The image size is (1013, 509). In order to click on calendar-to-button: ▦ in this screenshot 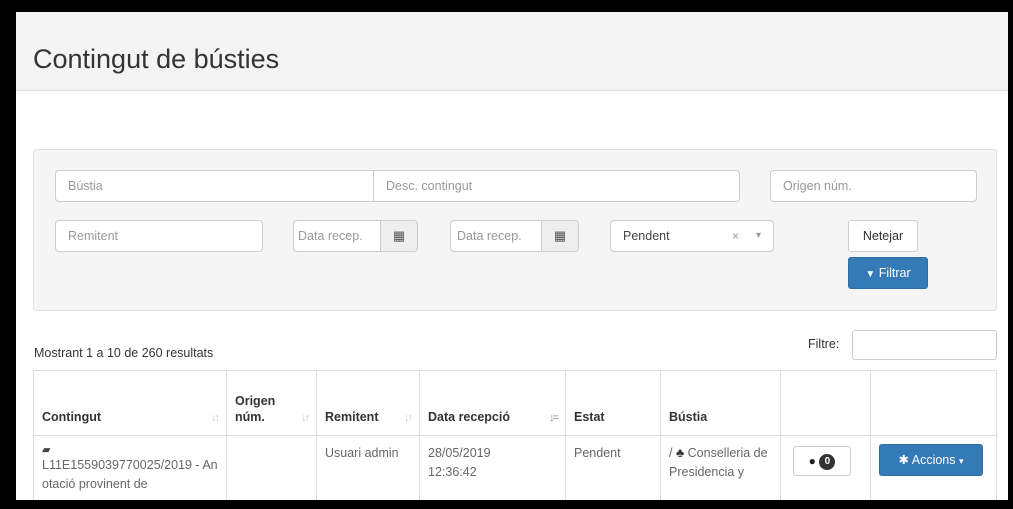, I will do `click(560, 236)`.